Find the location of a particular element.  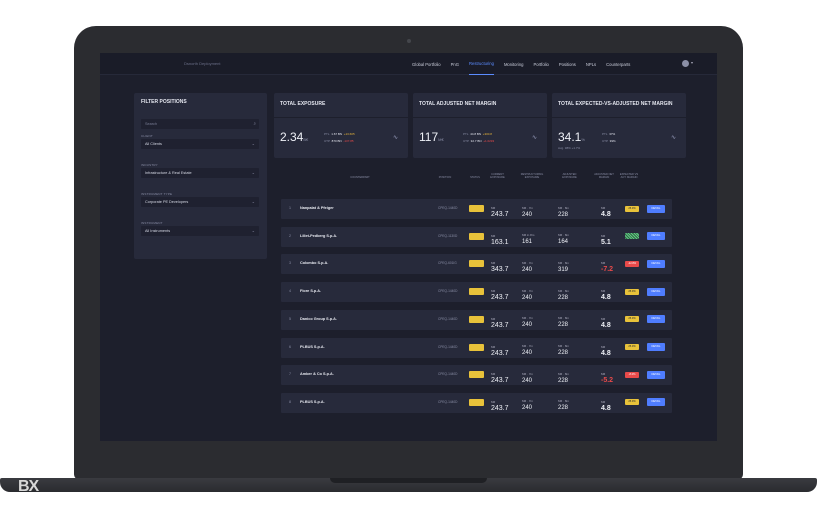

kpi-sub-1-value: 1.67 BN is located at coordinates (337, 134).